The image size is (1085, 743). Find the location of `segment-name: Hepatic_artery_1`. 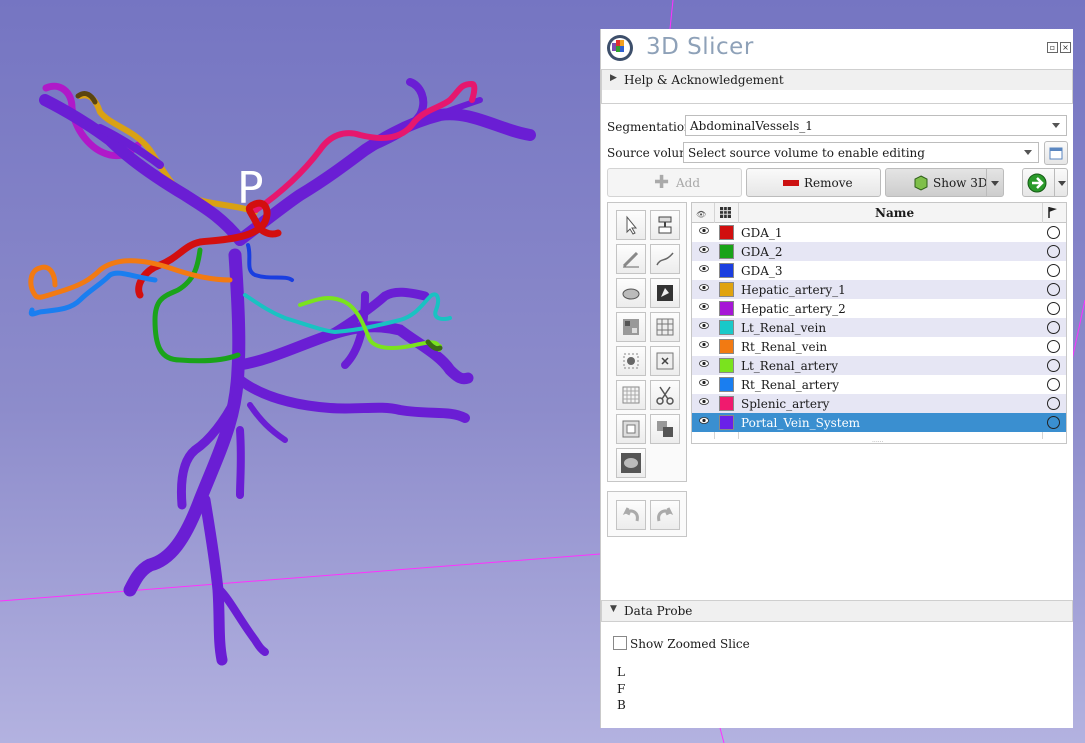

segment-name: Hepatic_artery_1 is located at coordinates (793, 290).